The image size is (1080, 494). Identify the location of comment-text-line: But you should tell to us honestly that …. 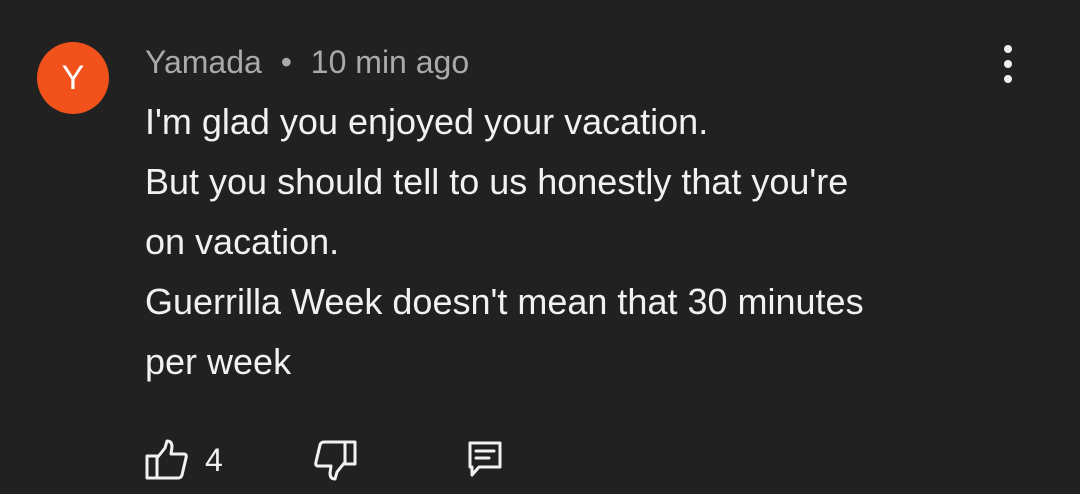
(497, 181).